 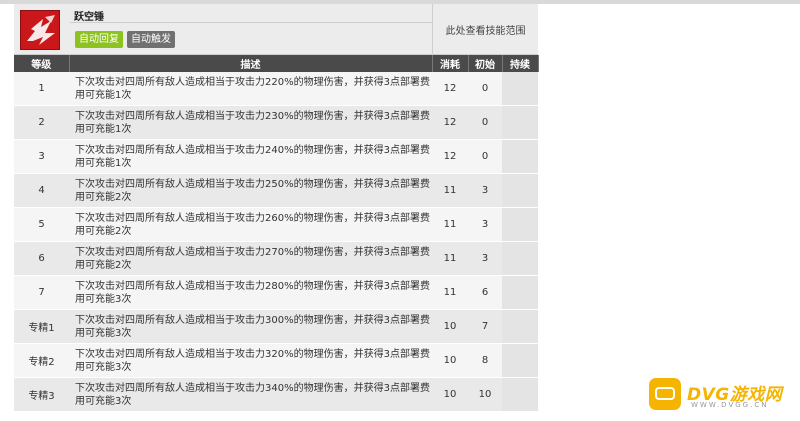 What do you see at coordinates (721, 395) in the screenshot?
I see `site-watermark: DVG游戏网 WWW.DVGG.CN` at bounding box center [721, 395].